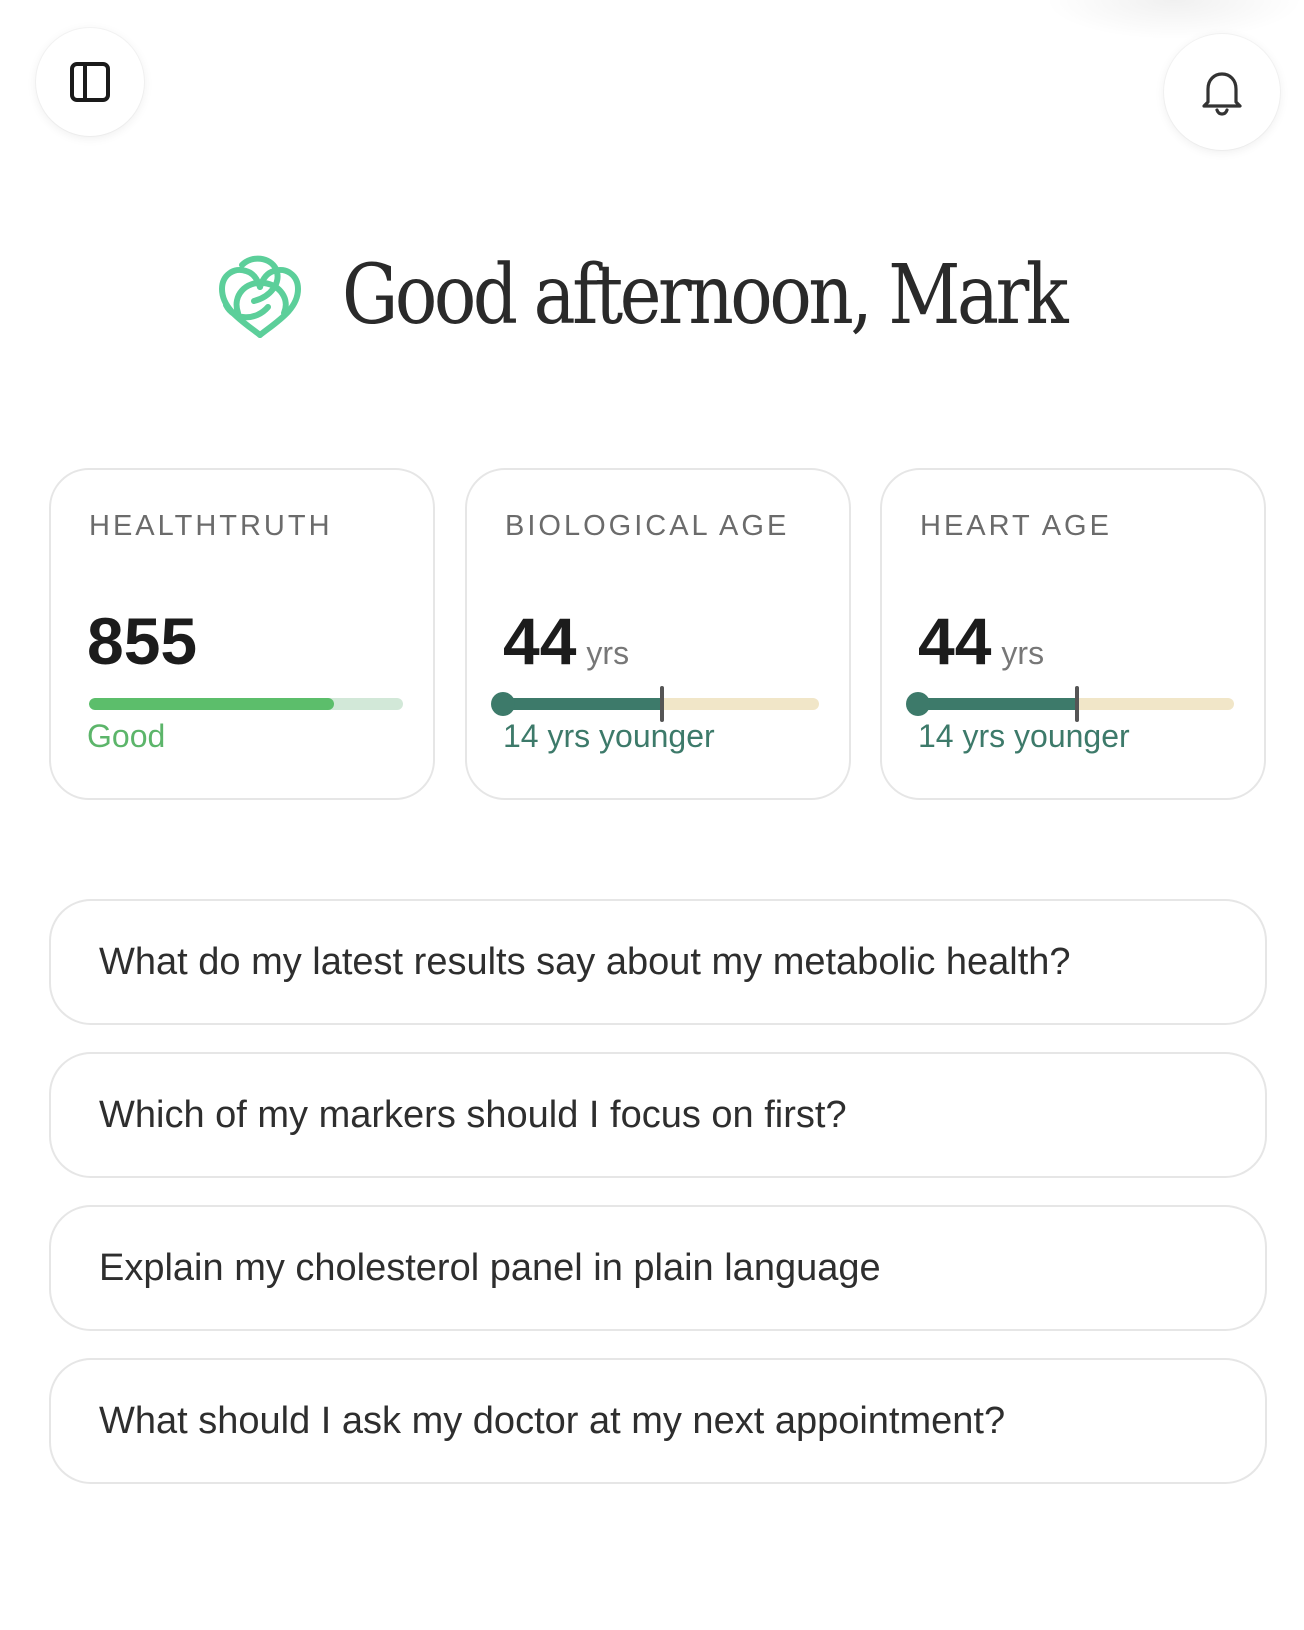 The image size is (1304, 1630). What do you see at coordinates (126, 736) in the screenshot?
I see `card-status: Good` at bounding box center [126, 736].